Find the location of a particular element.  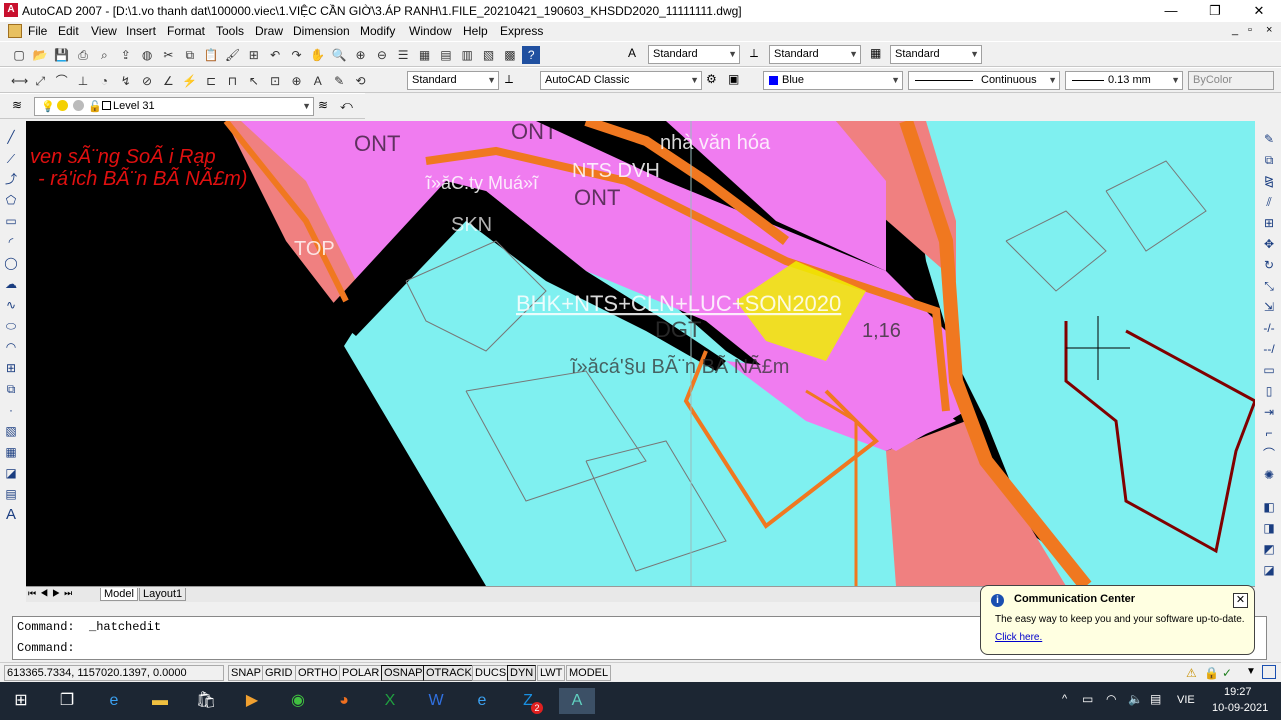

rotate-icon: ↻ is located at coordinates (1269, 265).